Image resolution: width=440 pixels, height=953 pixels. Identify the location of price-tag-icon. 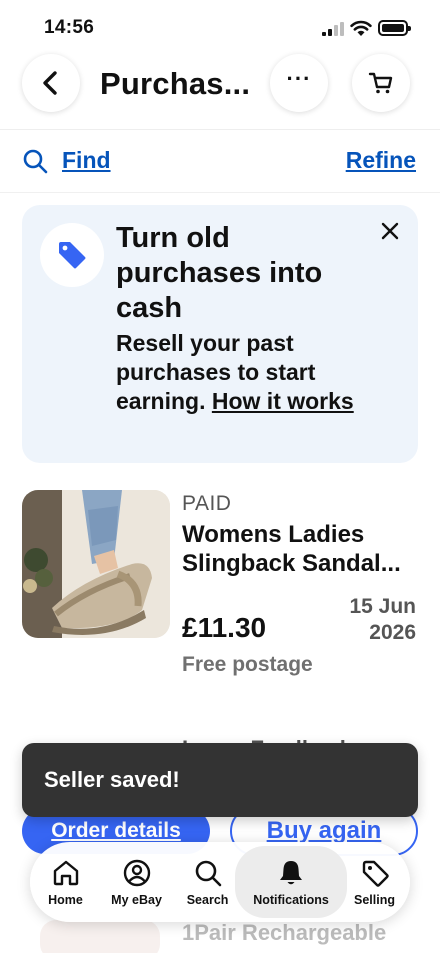
(72, 255).